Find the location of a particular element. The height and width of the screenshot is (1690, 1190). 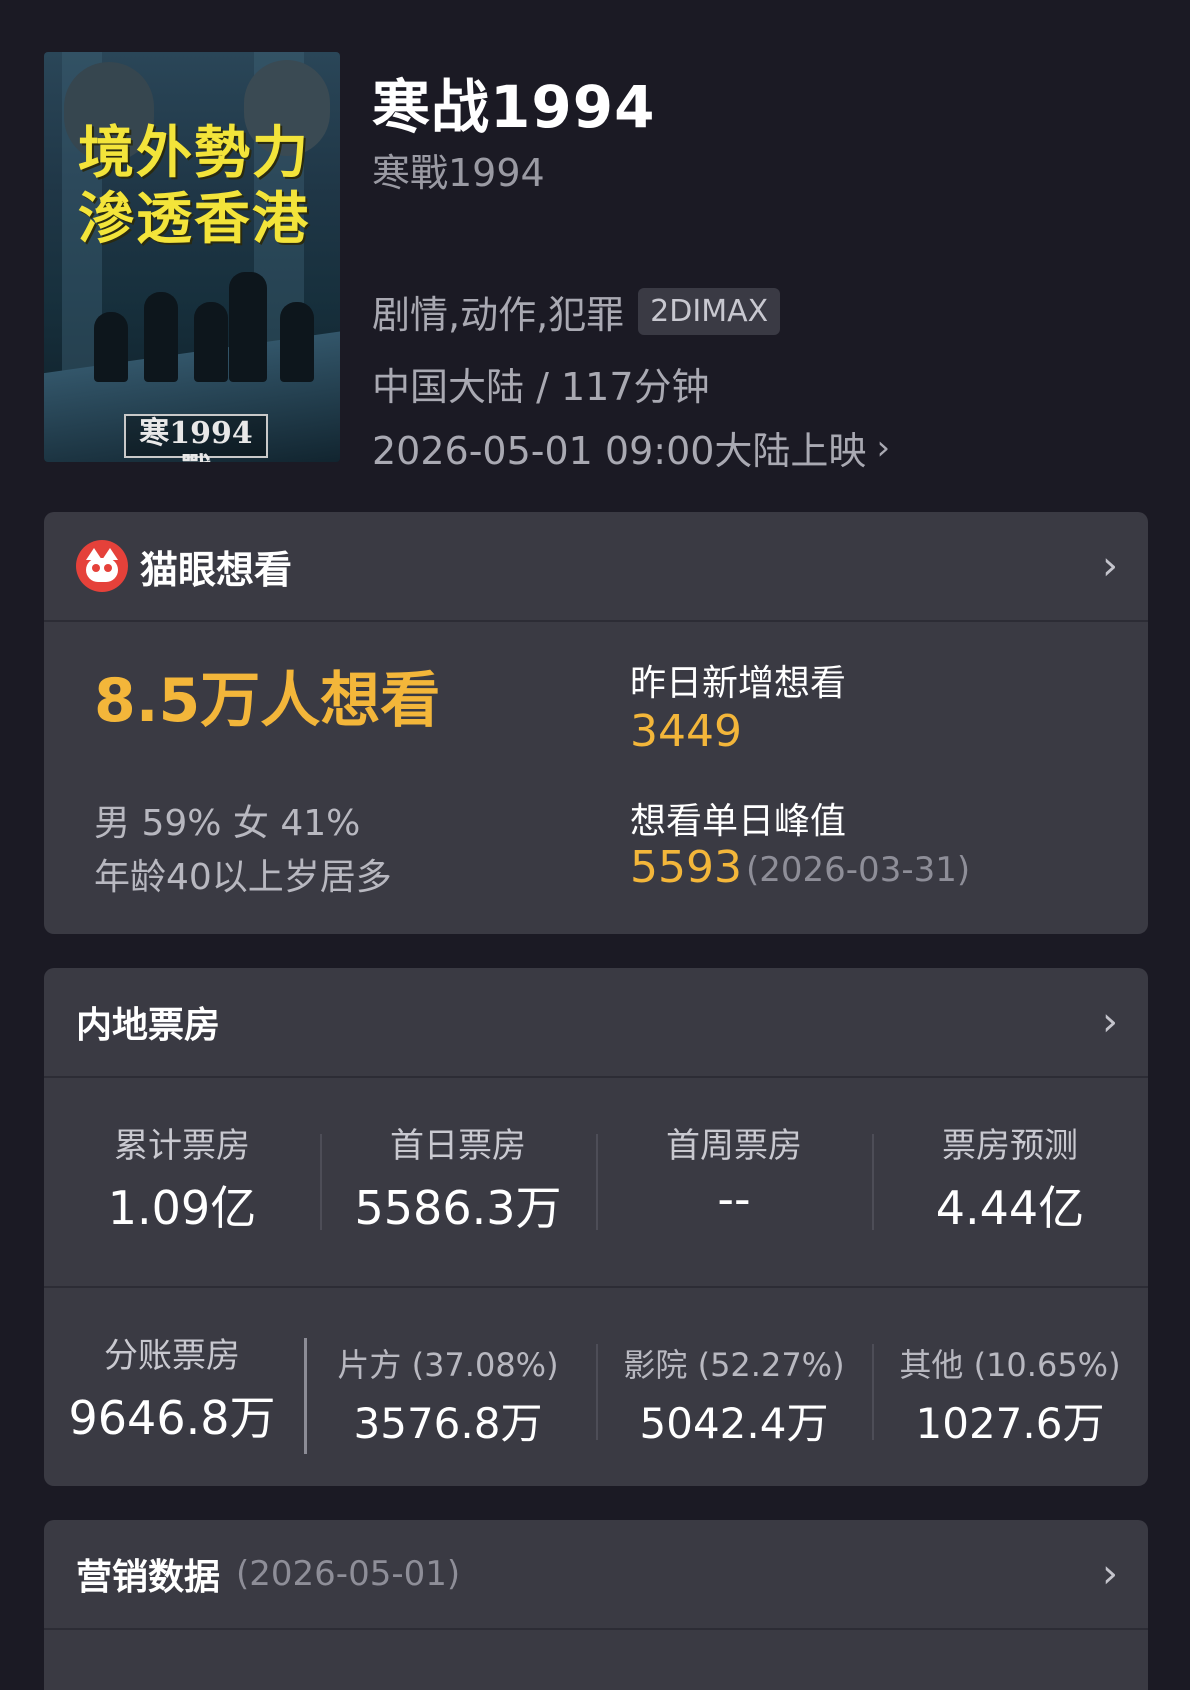

stat-value: -- is located at coordinates (734, 1199).